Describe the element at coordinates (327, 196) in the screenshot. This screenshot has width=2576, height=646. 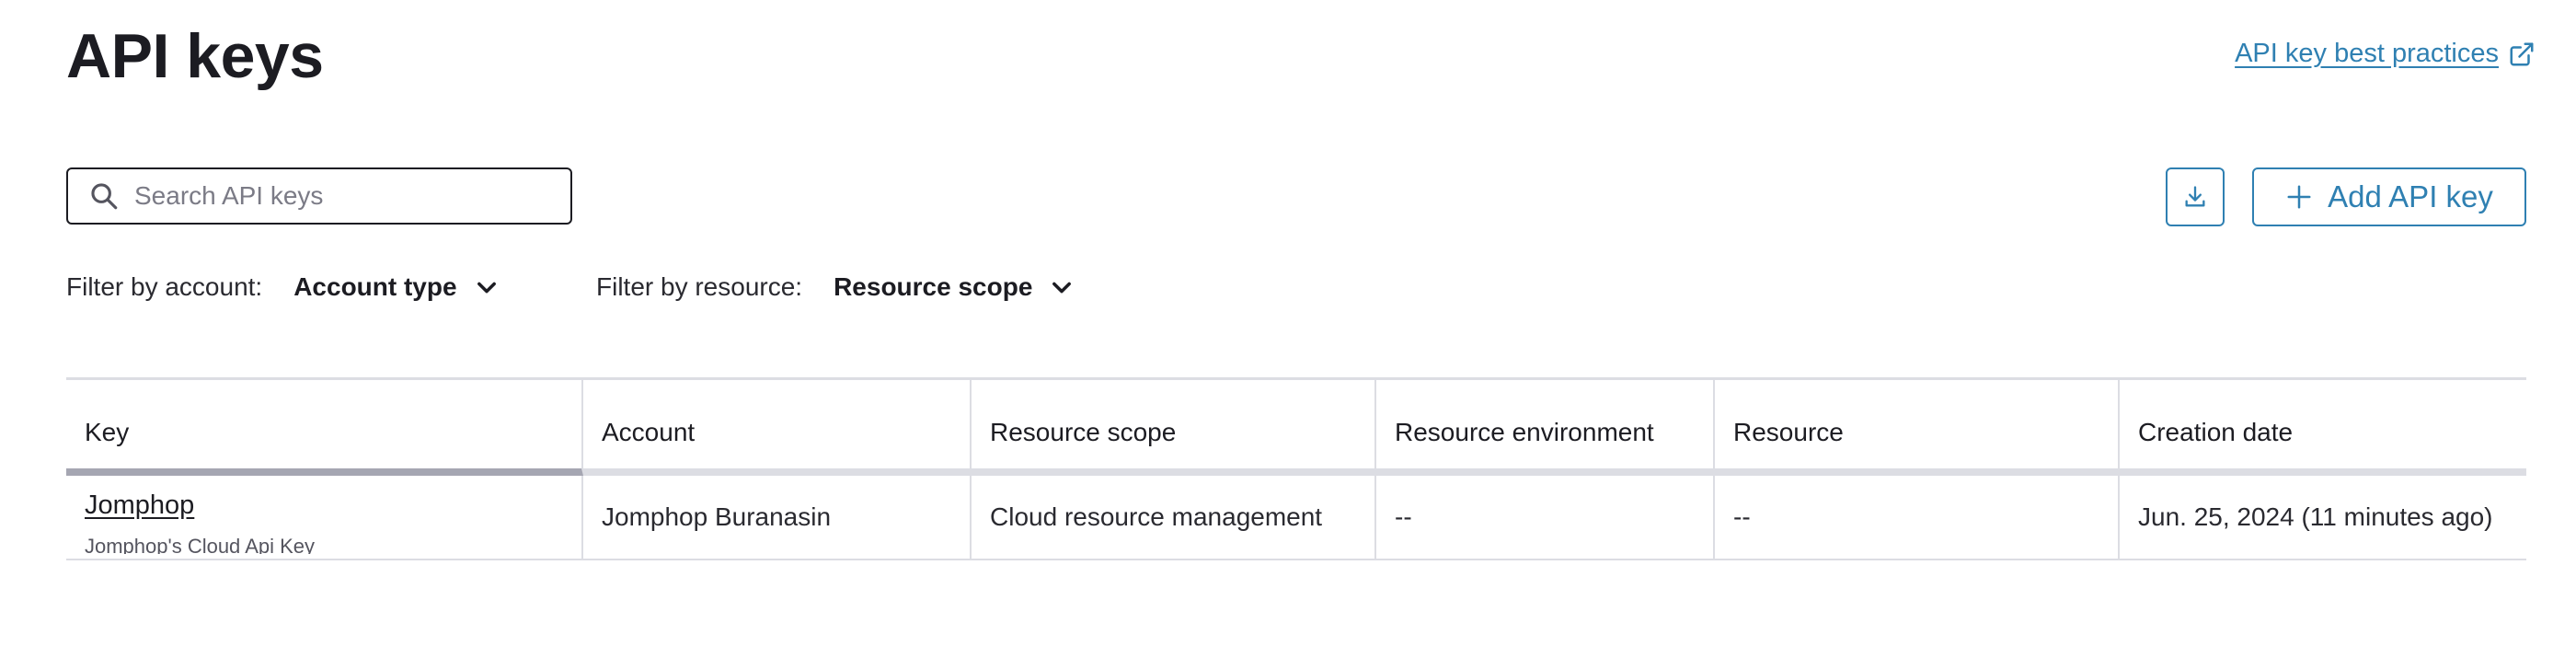
I see `search-input` at that location.